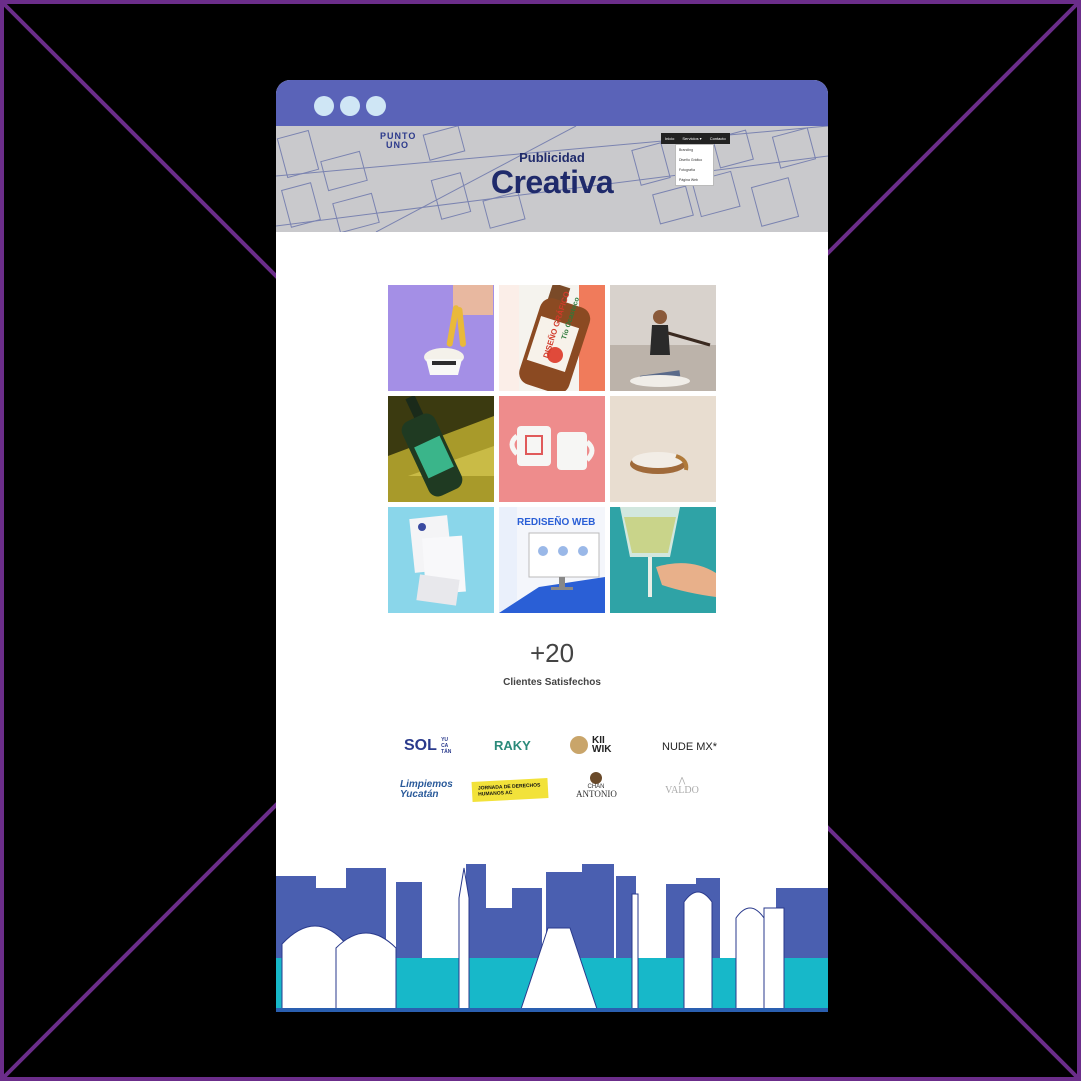 Image resolution: width=1081 pixels, height=1081 pixels. What do you see at coordinates (602, 745) in the screenshot?
I see `kiiwik-text: KII WIK` at bounding box center [602, 745].